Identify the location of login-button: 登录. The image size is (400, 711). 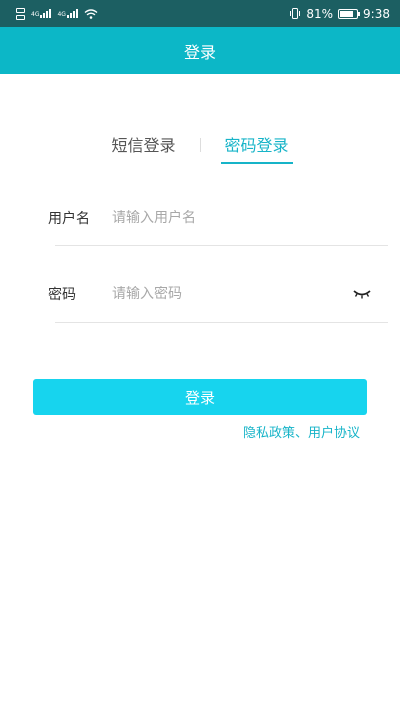
(200, 397).